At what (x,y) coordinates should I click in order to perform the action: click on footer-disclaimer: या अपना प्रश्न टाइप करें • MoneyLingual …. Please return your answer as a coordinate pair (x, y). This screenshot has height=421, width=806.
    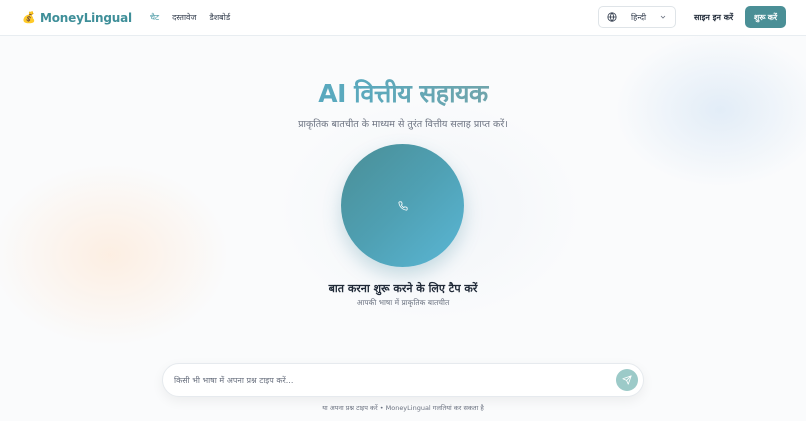
    Looking at the image, I should click on (403, 408).